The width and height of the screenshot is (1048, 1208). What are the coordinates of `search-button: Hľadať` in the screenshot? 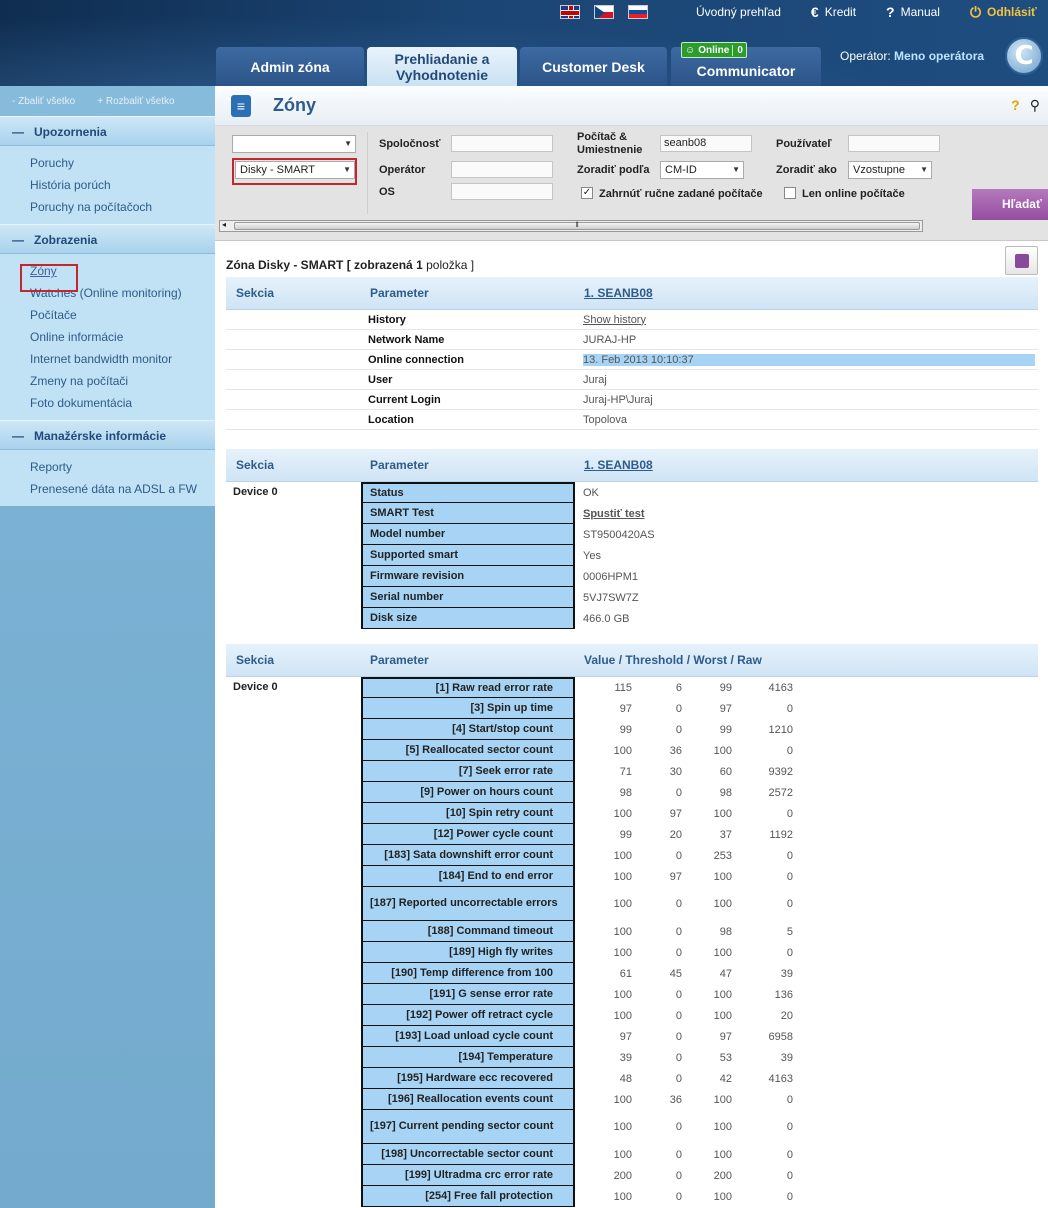 It's located at (1010, 204).